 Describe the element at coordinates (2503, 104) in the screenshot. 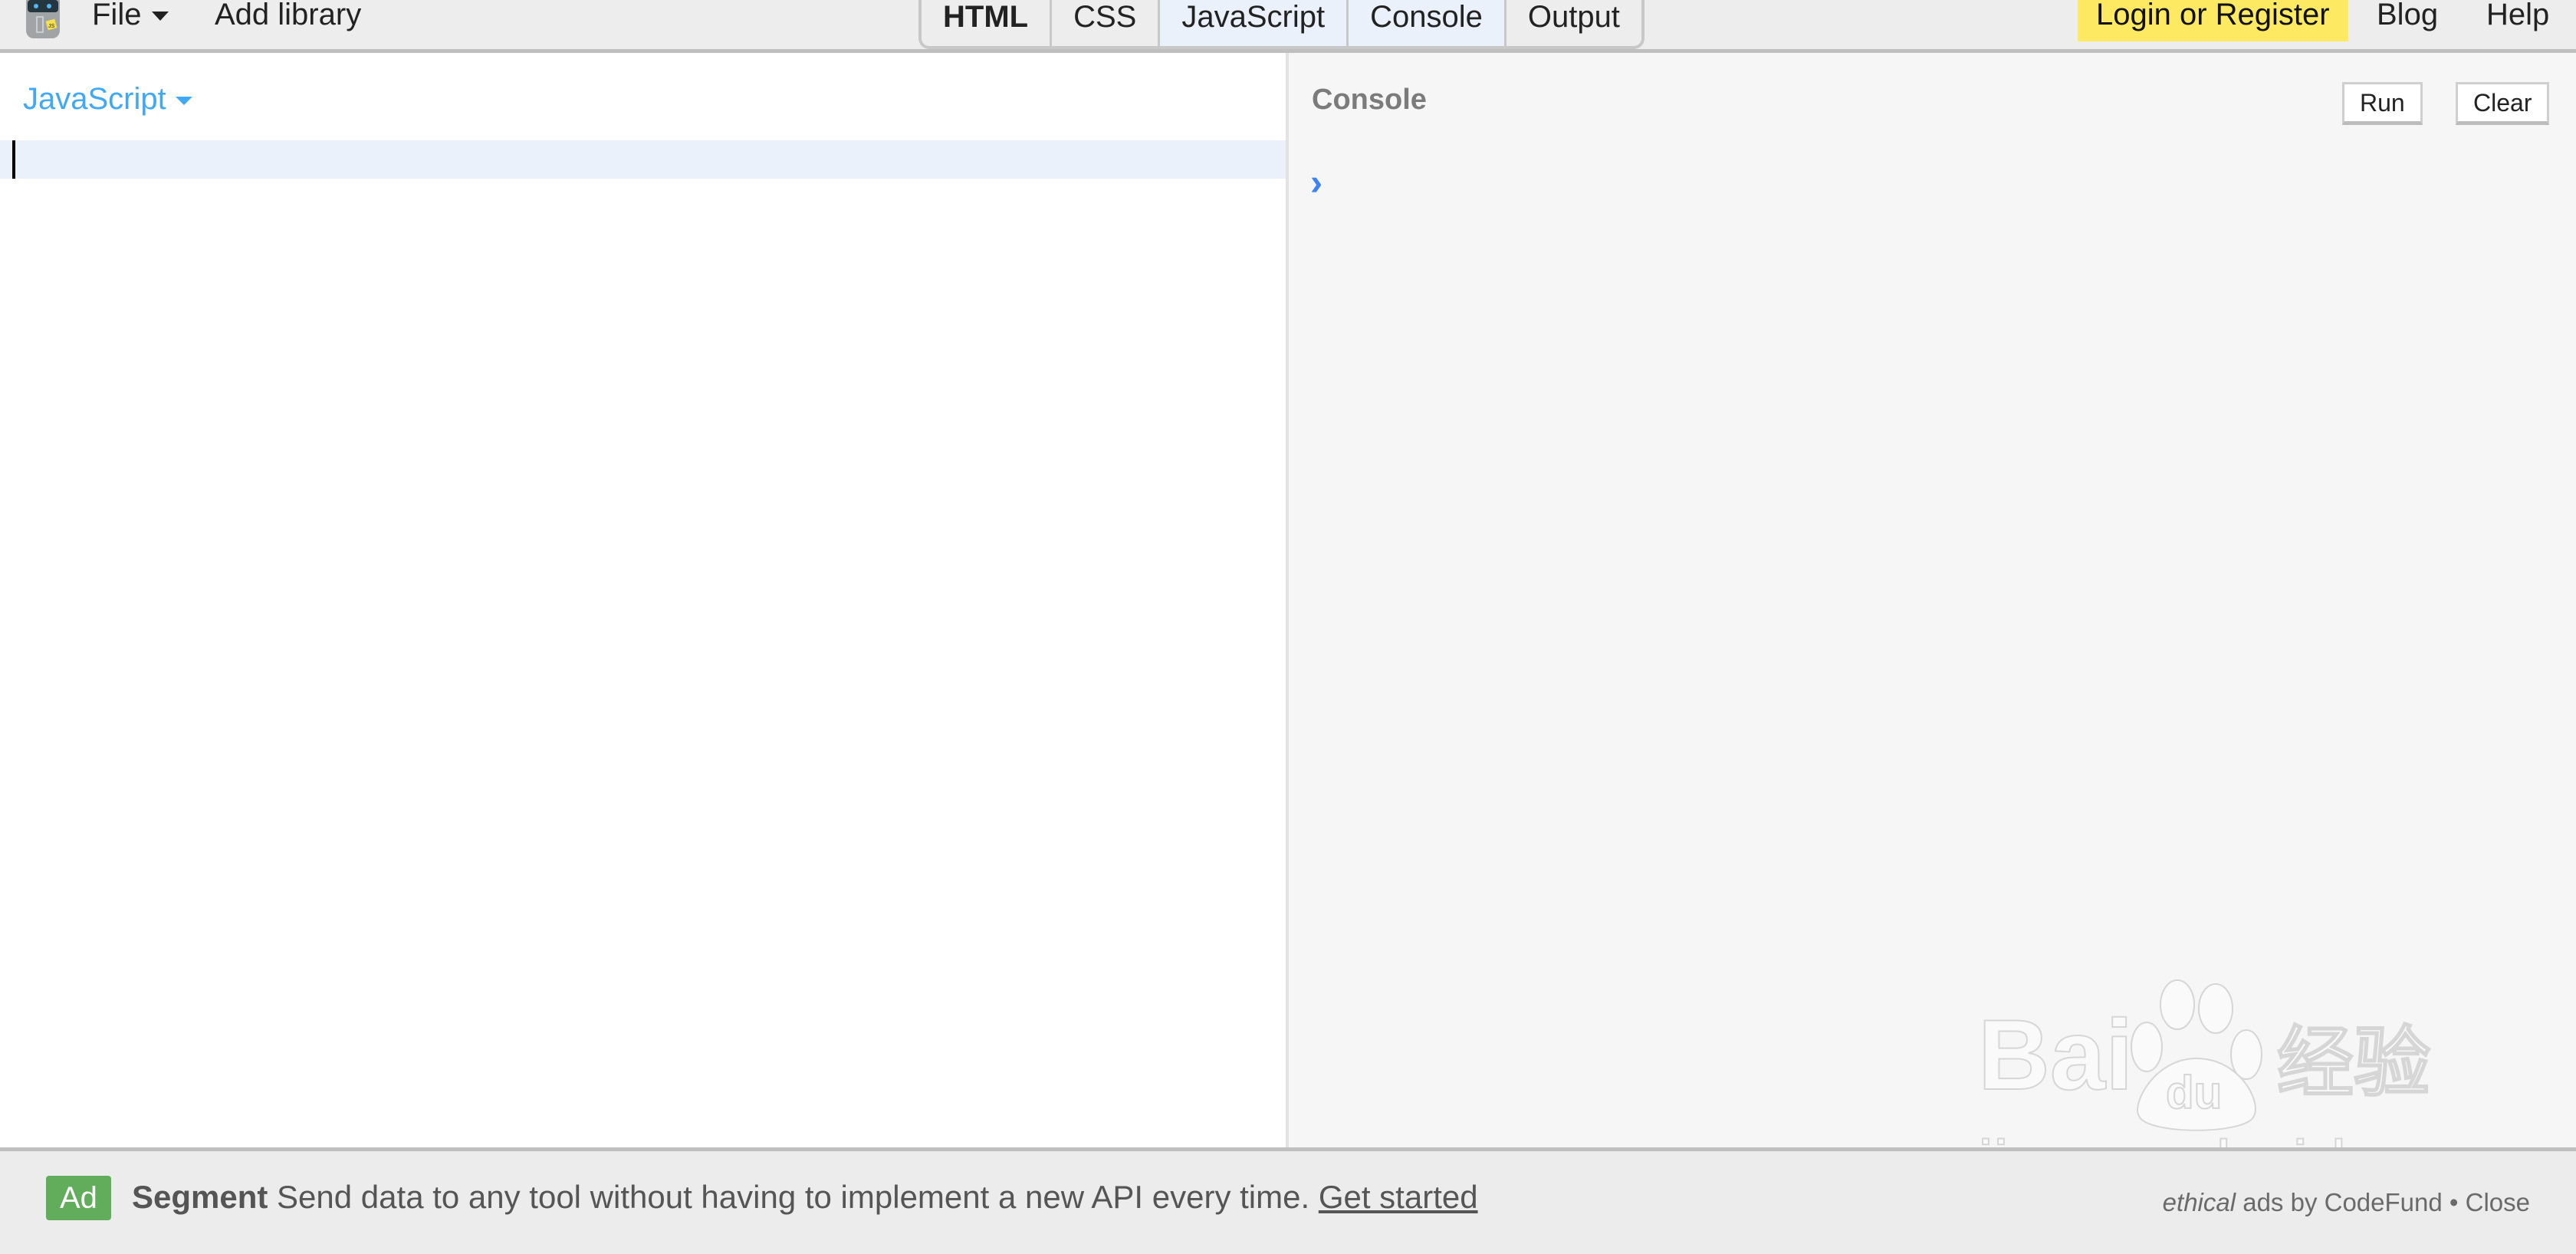

I see `clear-button: Clear` at that location.